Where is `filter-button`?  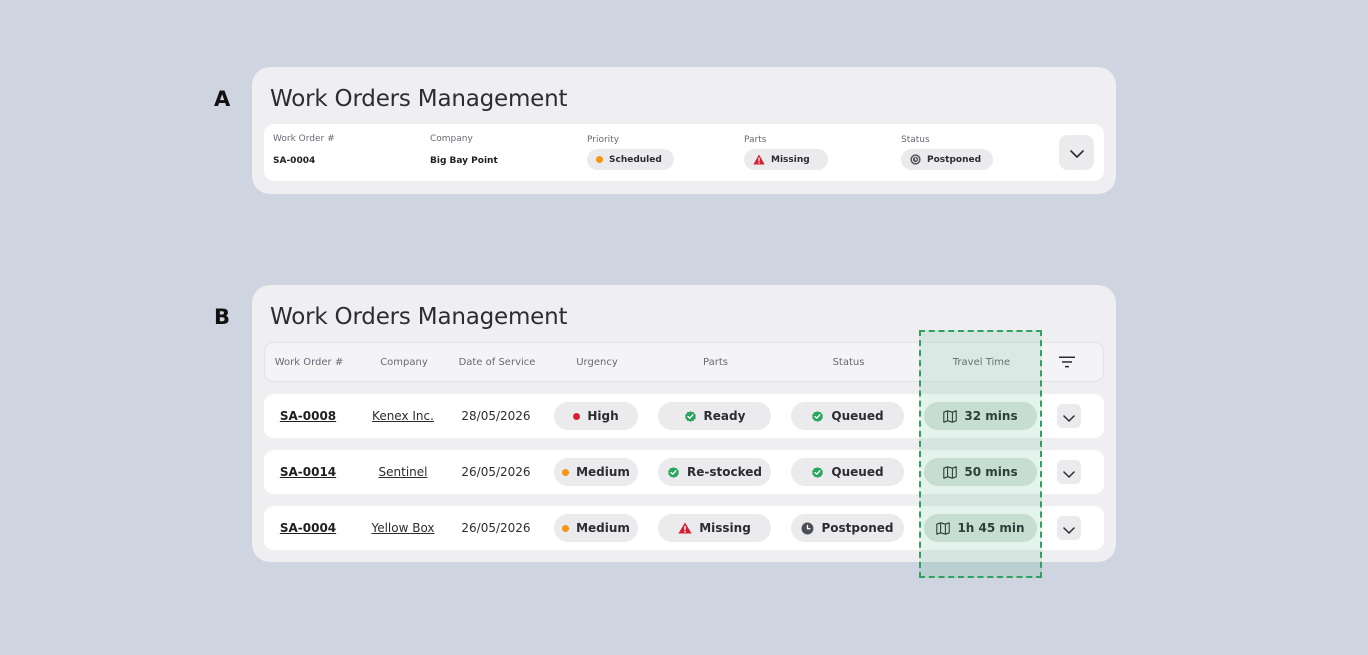 filter-button is located at coordinates (1067, 362).